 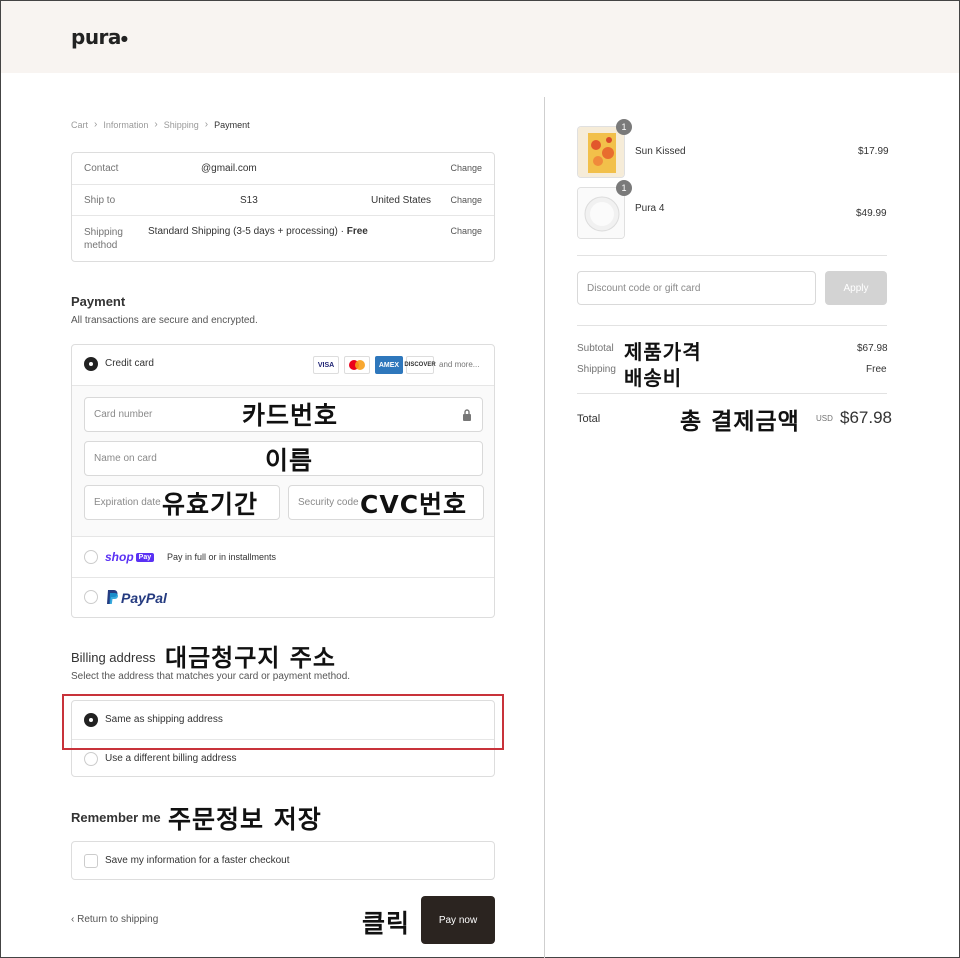 I want to click on shop-pay-label: Pay in full or in installments, so click(x=222, y=557).